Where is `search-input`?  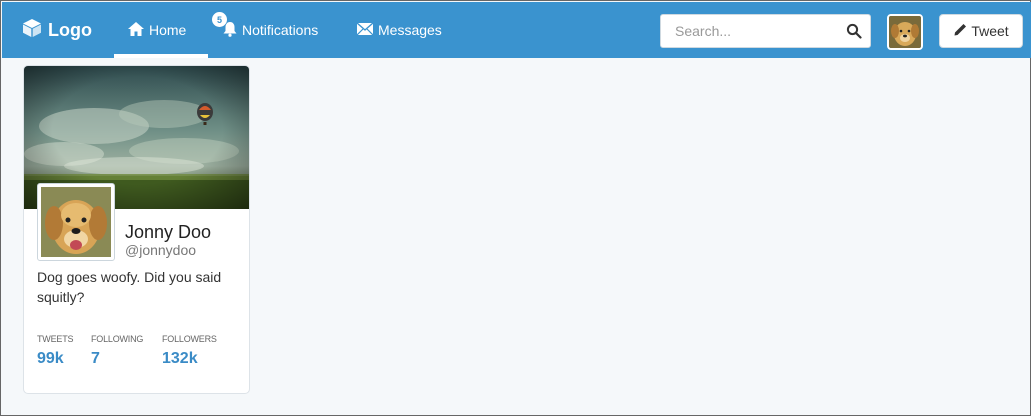
search-input is located at coordinates (748, 31).